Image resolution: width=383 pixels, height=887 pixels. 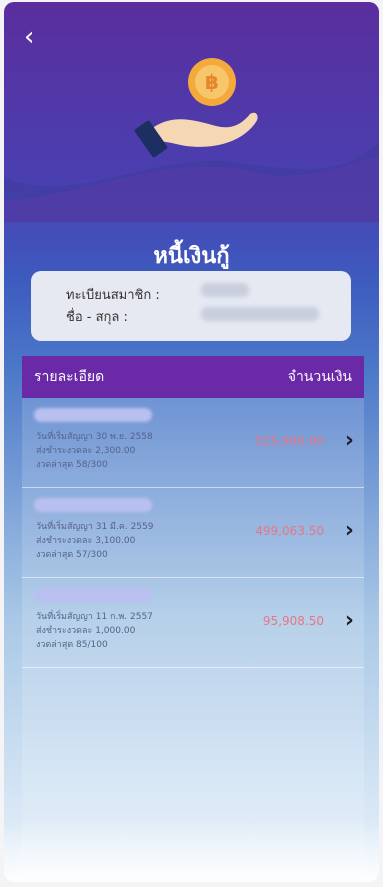 I want to click on member-info-card: ทะเบียนสมาชิก : ชื่อ - สกุล :, so click(x=191, y=306).